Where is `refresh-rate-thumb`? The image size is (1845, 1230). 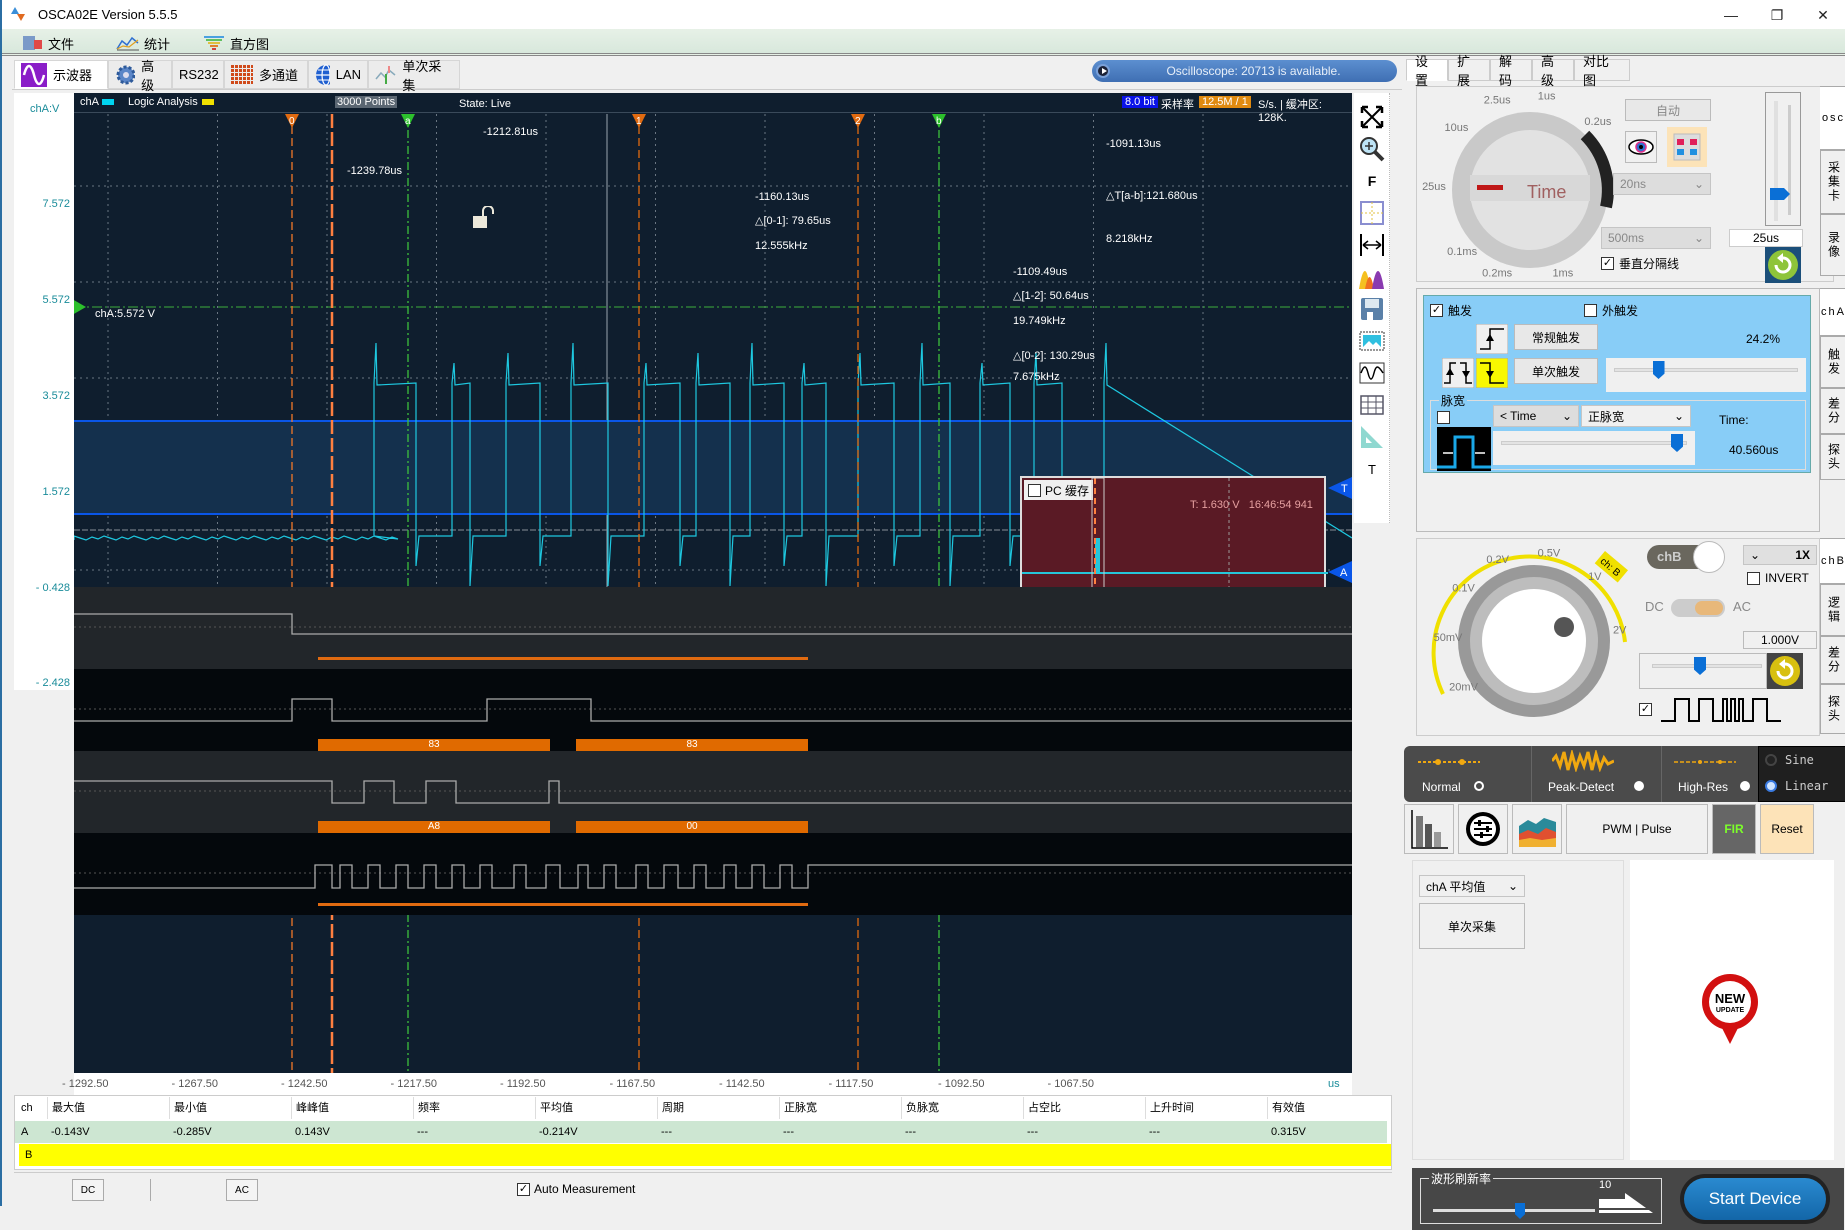 refresh-rate-thumb is located at coordinates (1520, 1211).